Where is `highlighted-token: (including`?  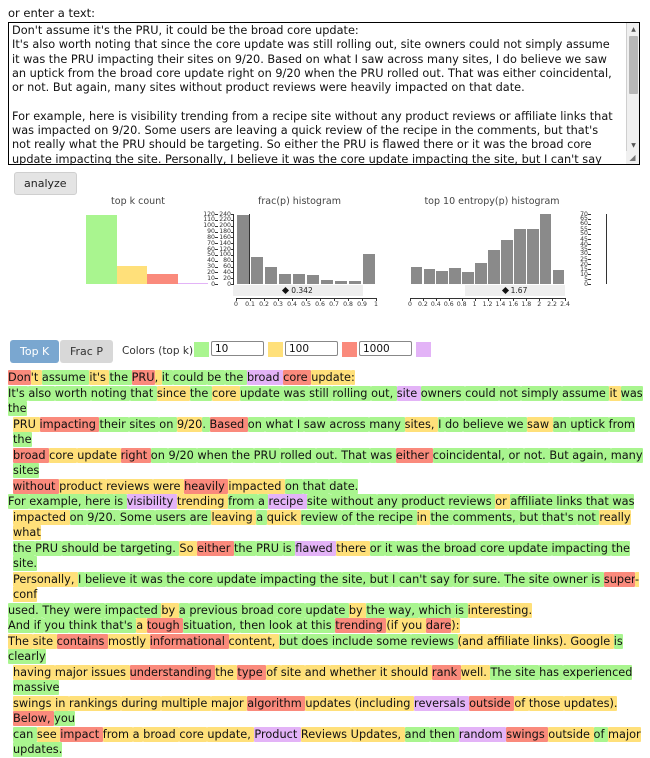
highlighted-token: (including is located at coordinates (384, 703).